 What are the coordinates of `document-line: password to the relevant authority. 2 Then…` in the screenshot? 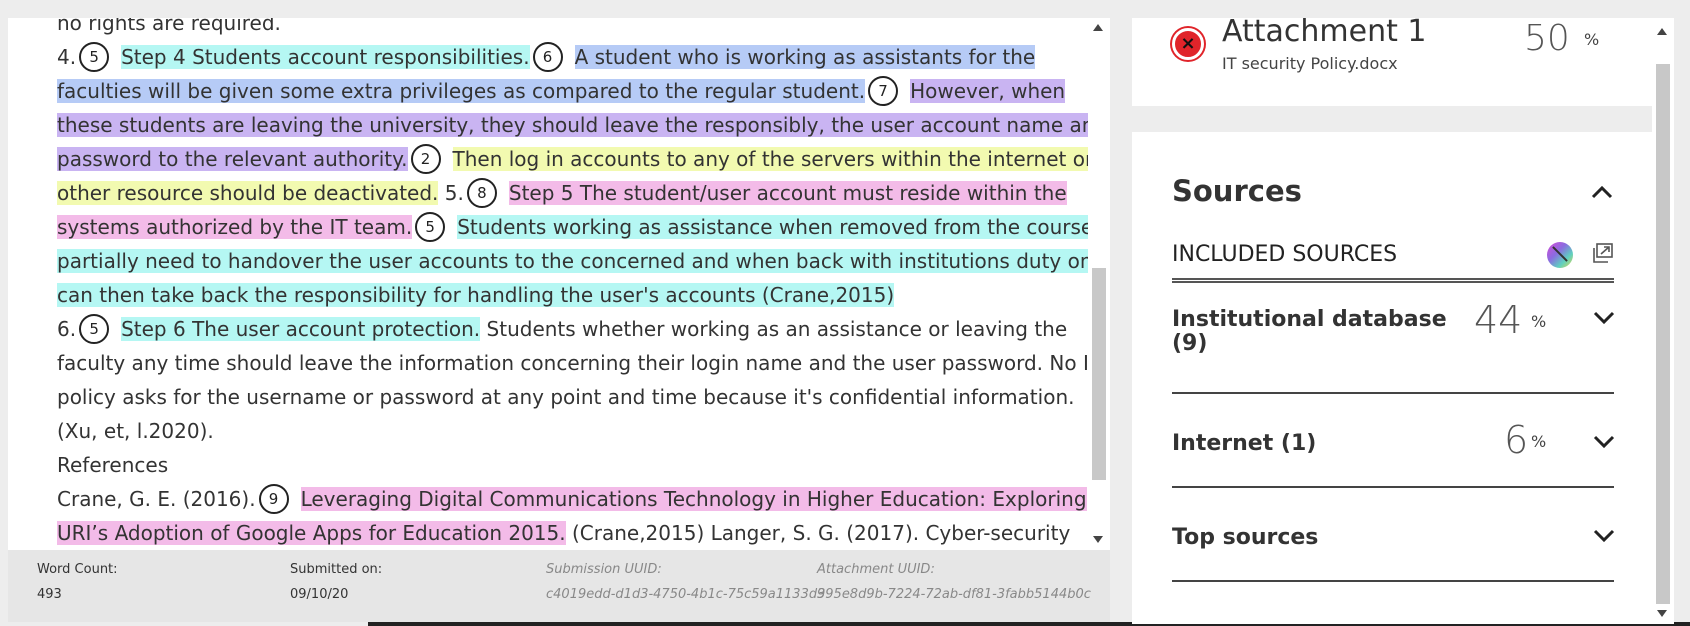 It's located at (572, 159).